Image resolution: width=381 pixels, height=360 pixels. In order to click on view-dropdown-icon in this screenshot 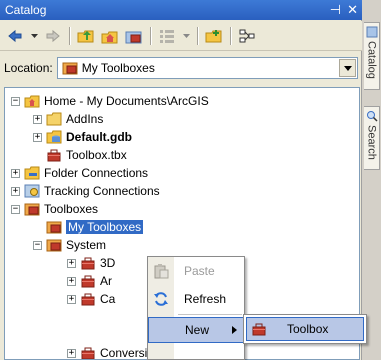, I will do `click(186, 36)`.